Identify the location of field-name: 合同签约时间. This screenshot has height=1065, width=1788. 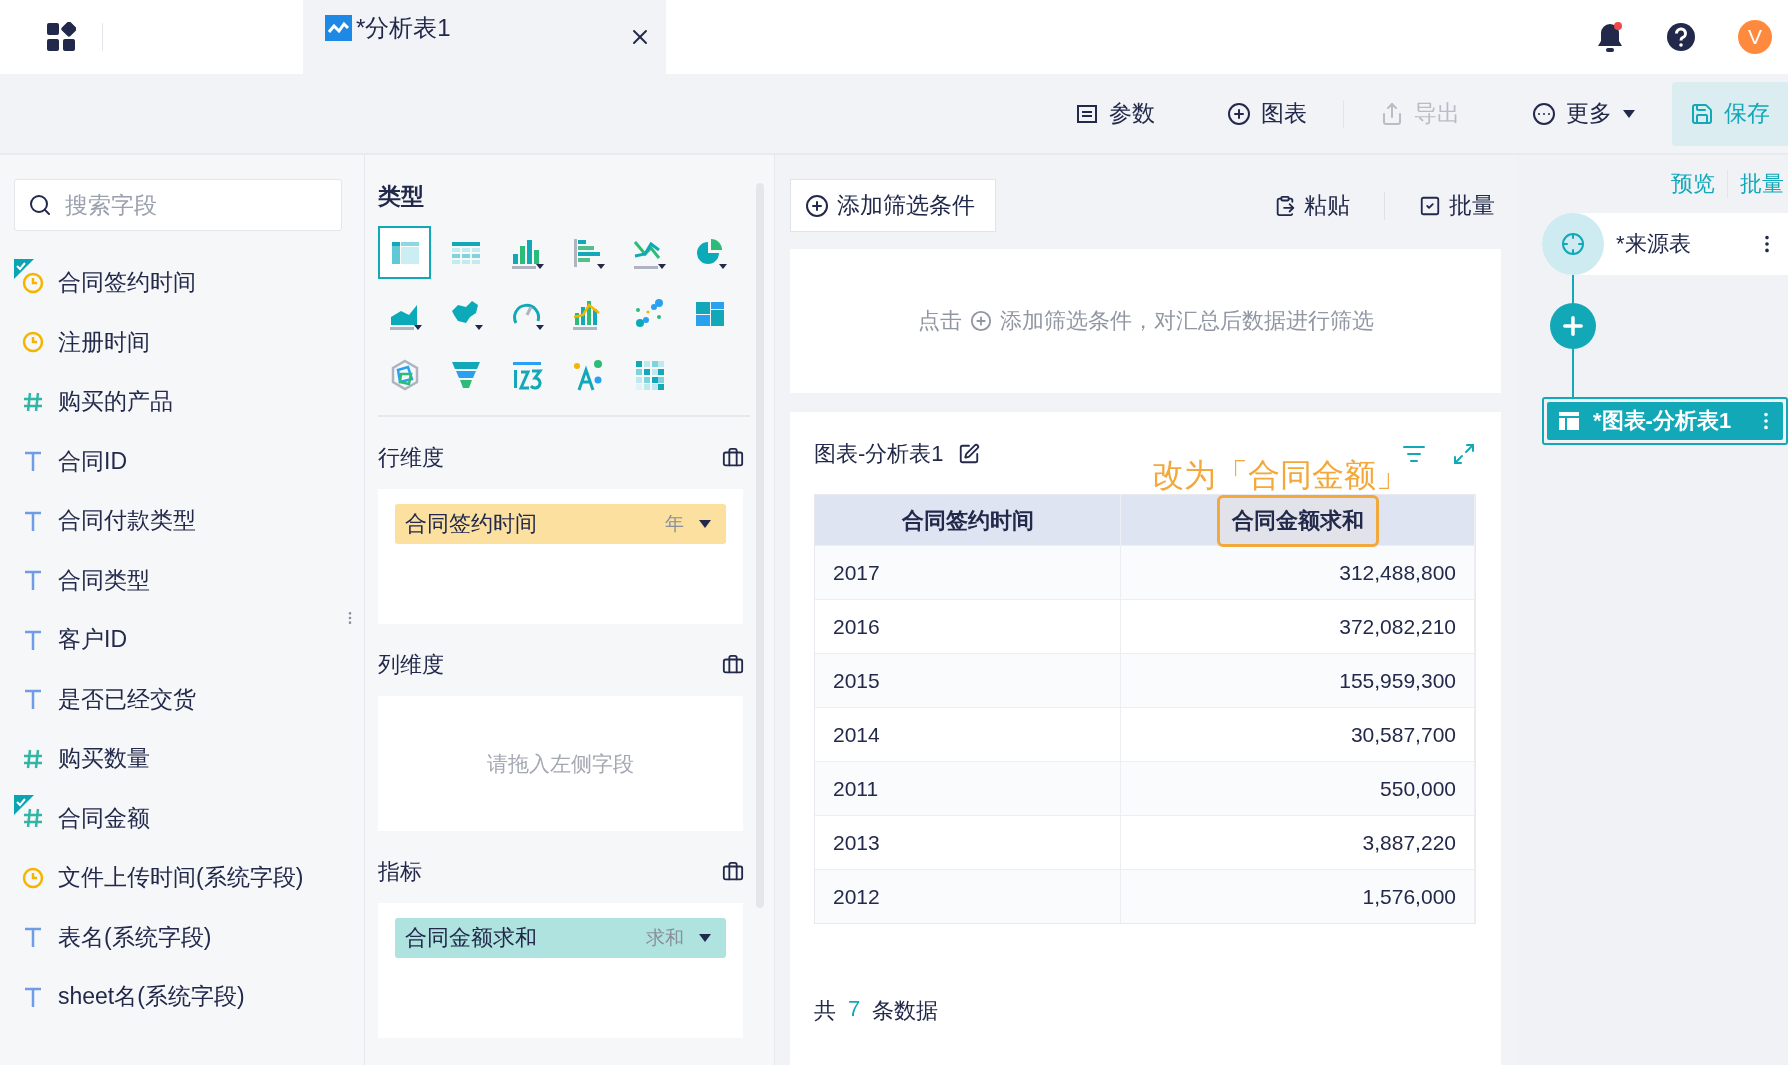
(127, 283).